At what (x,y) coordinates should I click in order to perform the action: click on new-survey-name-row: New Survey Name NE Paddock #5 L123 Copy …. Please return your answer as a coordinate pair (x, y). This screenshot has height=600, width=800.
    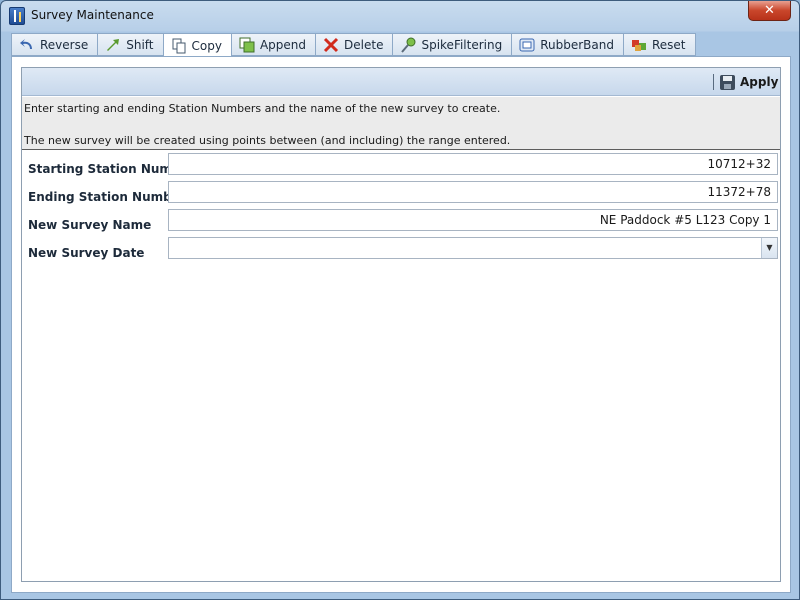
    Looking at the image, I should click on (401, 221).